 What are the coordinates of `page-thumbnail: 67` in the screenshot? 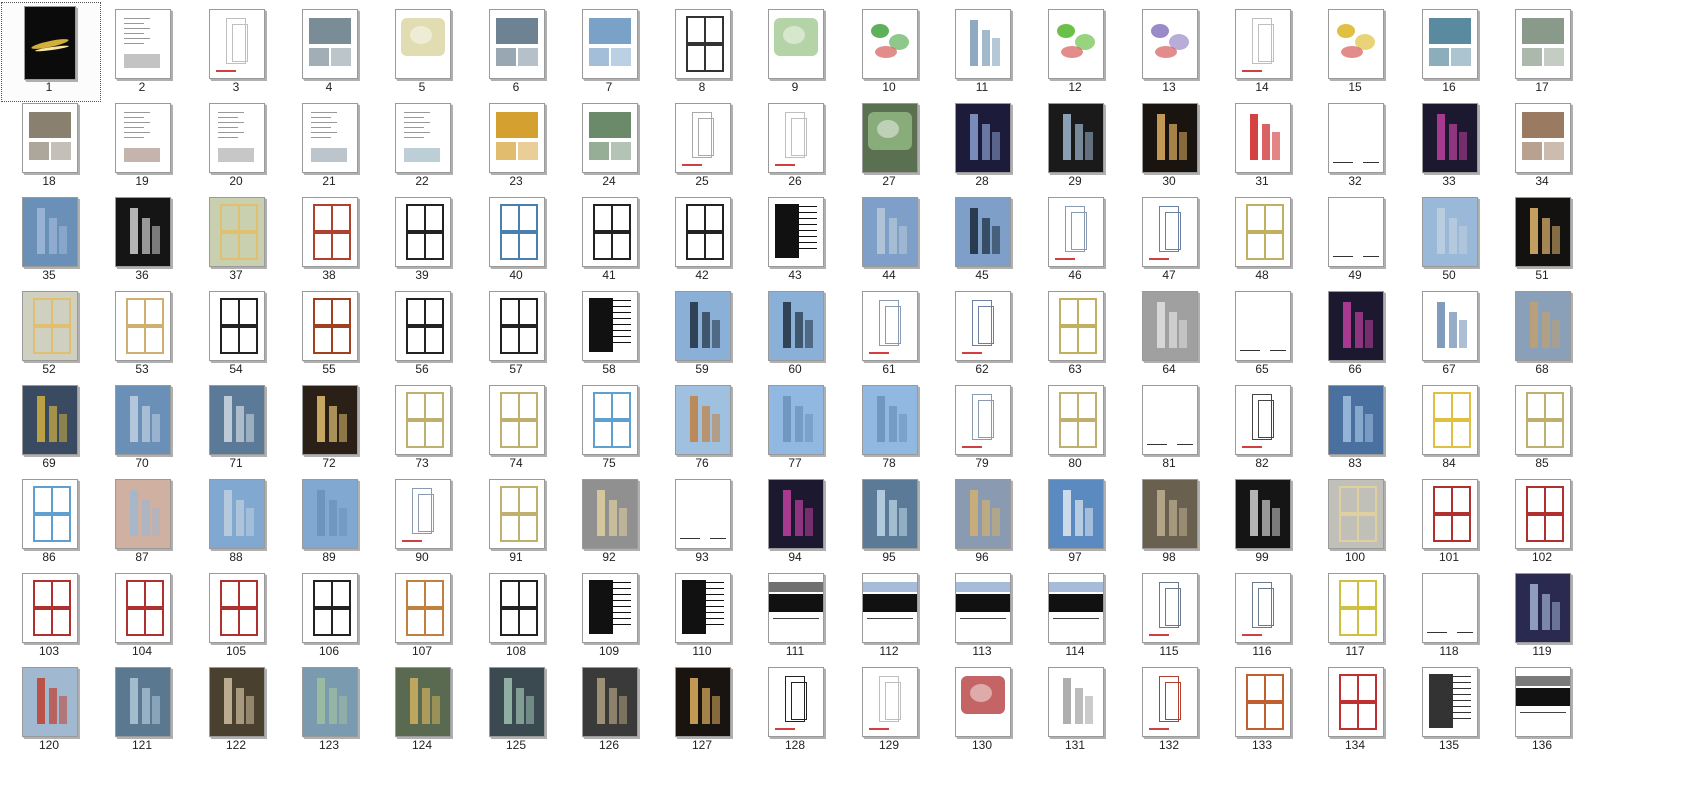 It's located at (1449, 332).